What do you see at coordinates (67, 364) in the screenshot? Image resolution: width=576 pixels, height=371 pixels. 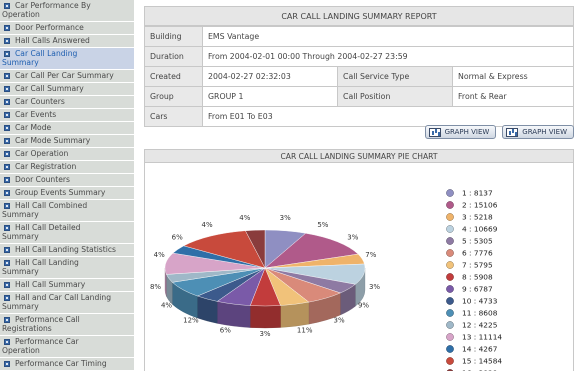 I see `nav-item-performance-car-timing: Performance Car Timing` at bounding box center [67, 364].